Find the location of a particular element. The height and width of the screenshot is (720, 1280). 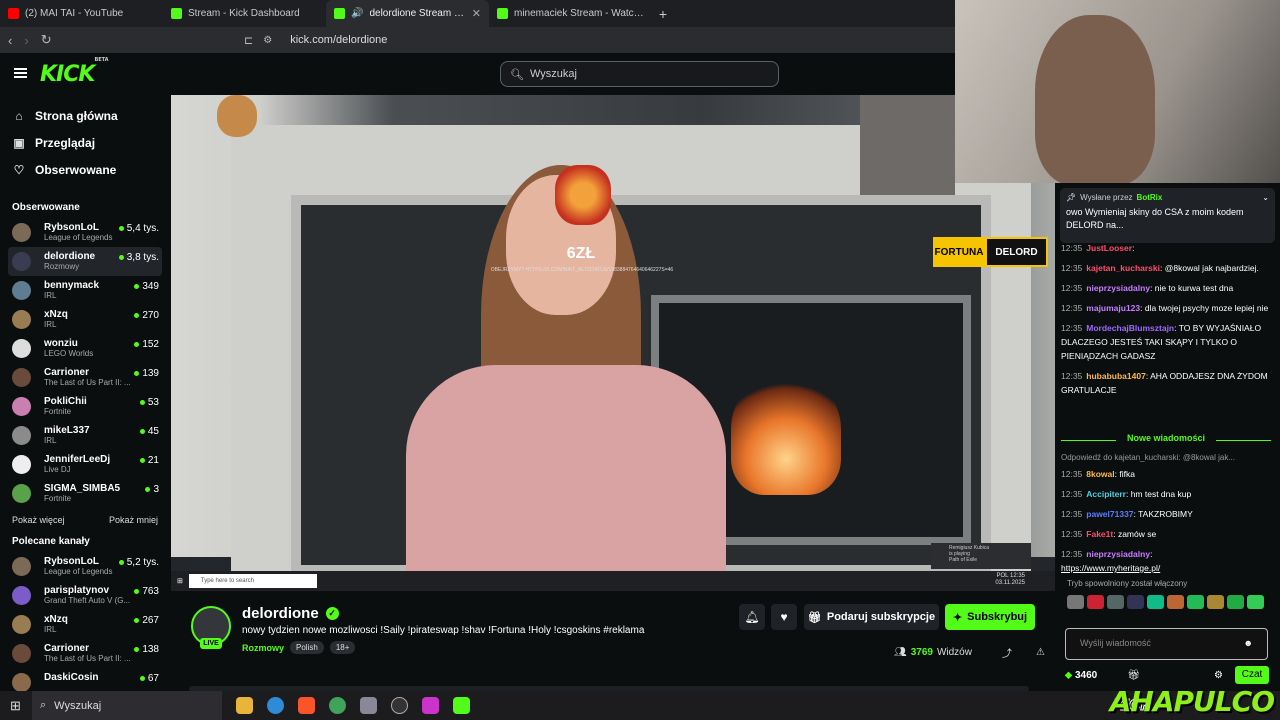

show-more-button: Pokaż więcej is located at coordinates (38, 520).